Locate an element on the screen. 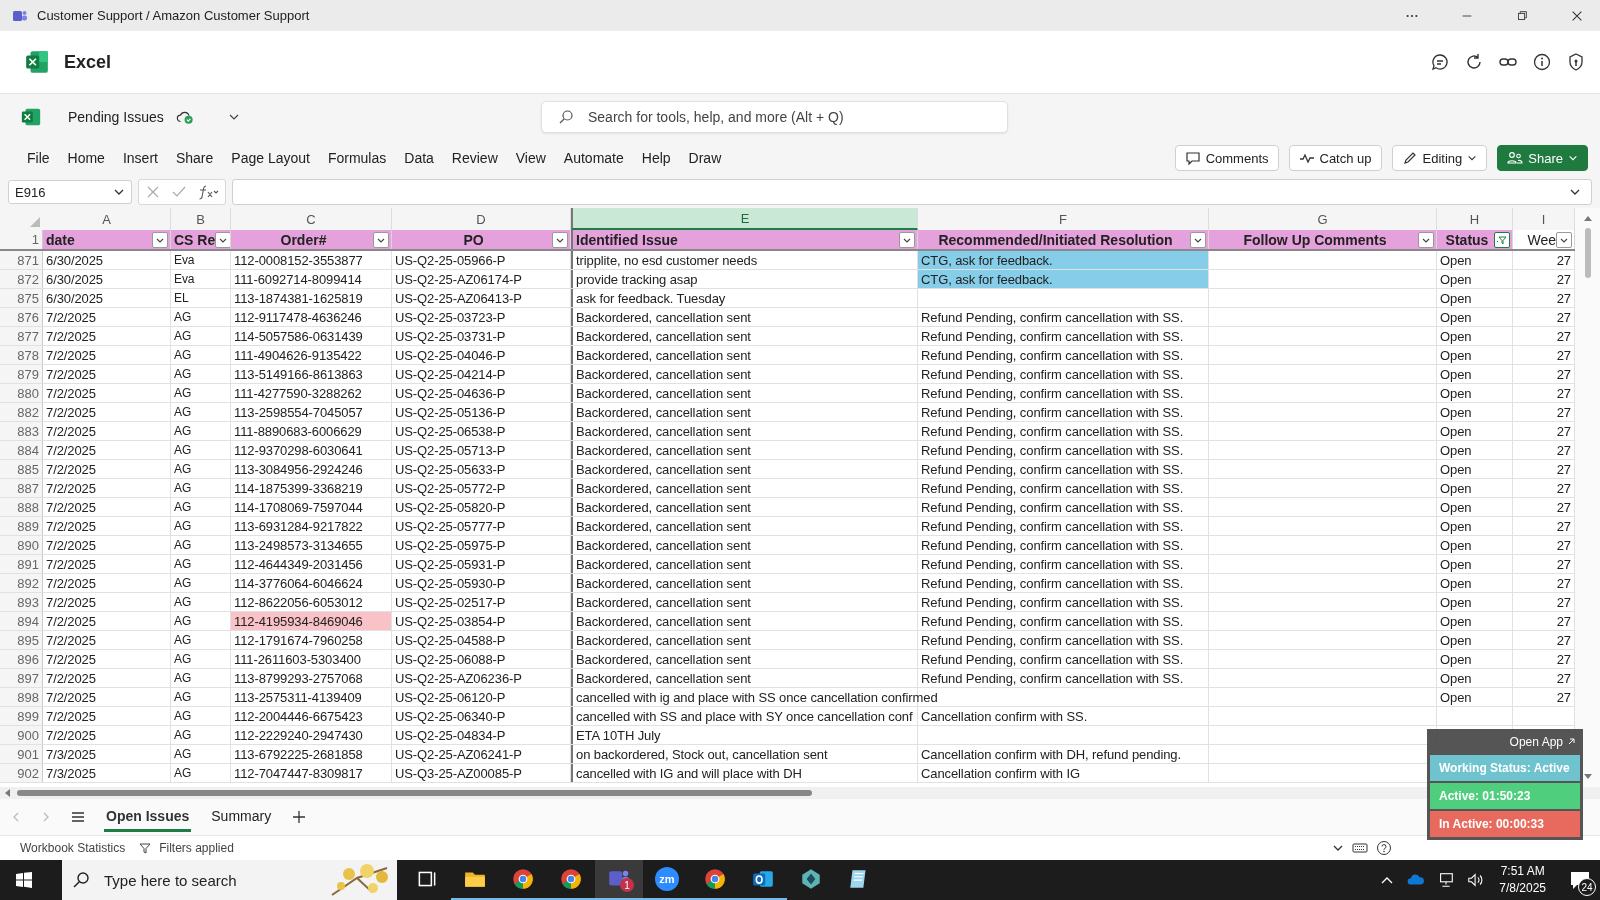 This screenshot has height=900, width=1600. row-number: 899 is located at coordinates (21, 716).